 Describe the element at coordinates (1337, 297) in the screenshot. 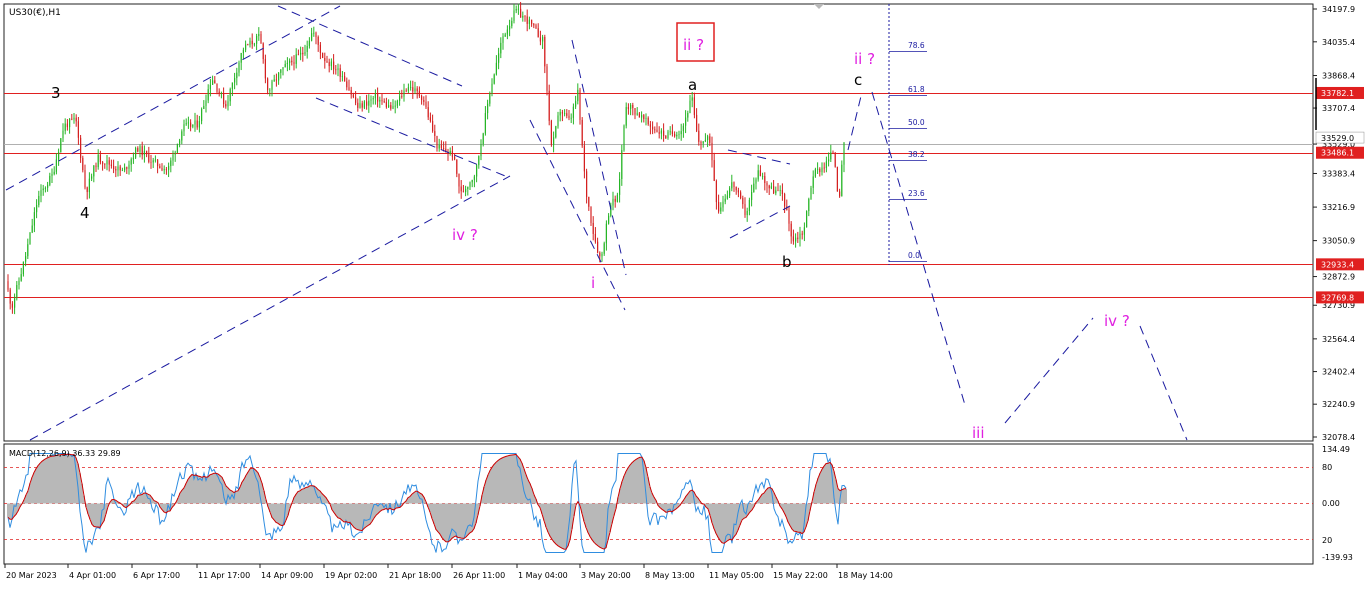

I see `level-price-label: 32769.8` at that location.